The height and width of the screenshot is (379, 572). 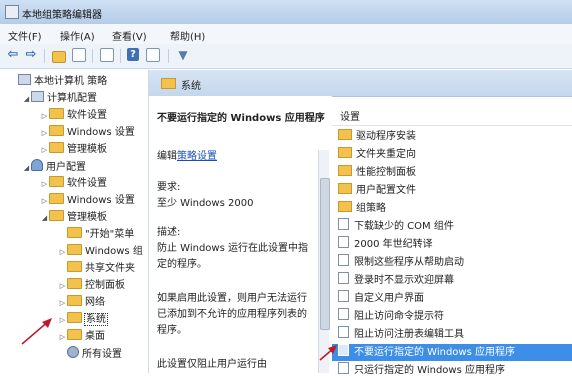 What do you see at coordinates (91, 285) in the screenshot?
I see `tree-item-control-panel: ▷ 控制面板` at bounding box center [91, 285].